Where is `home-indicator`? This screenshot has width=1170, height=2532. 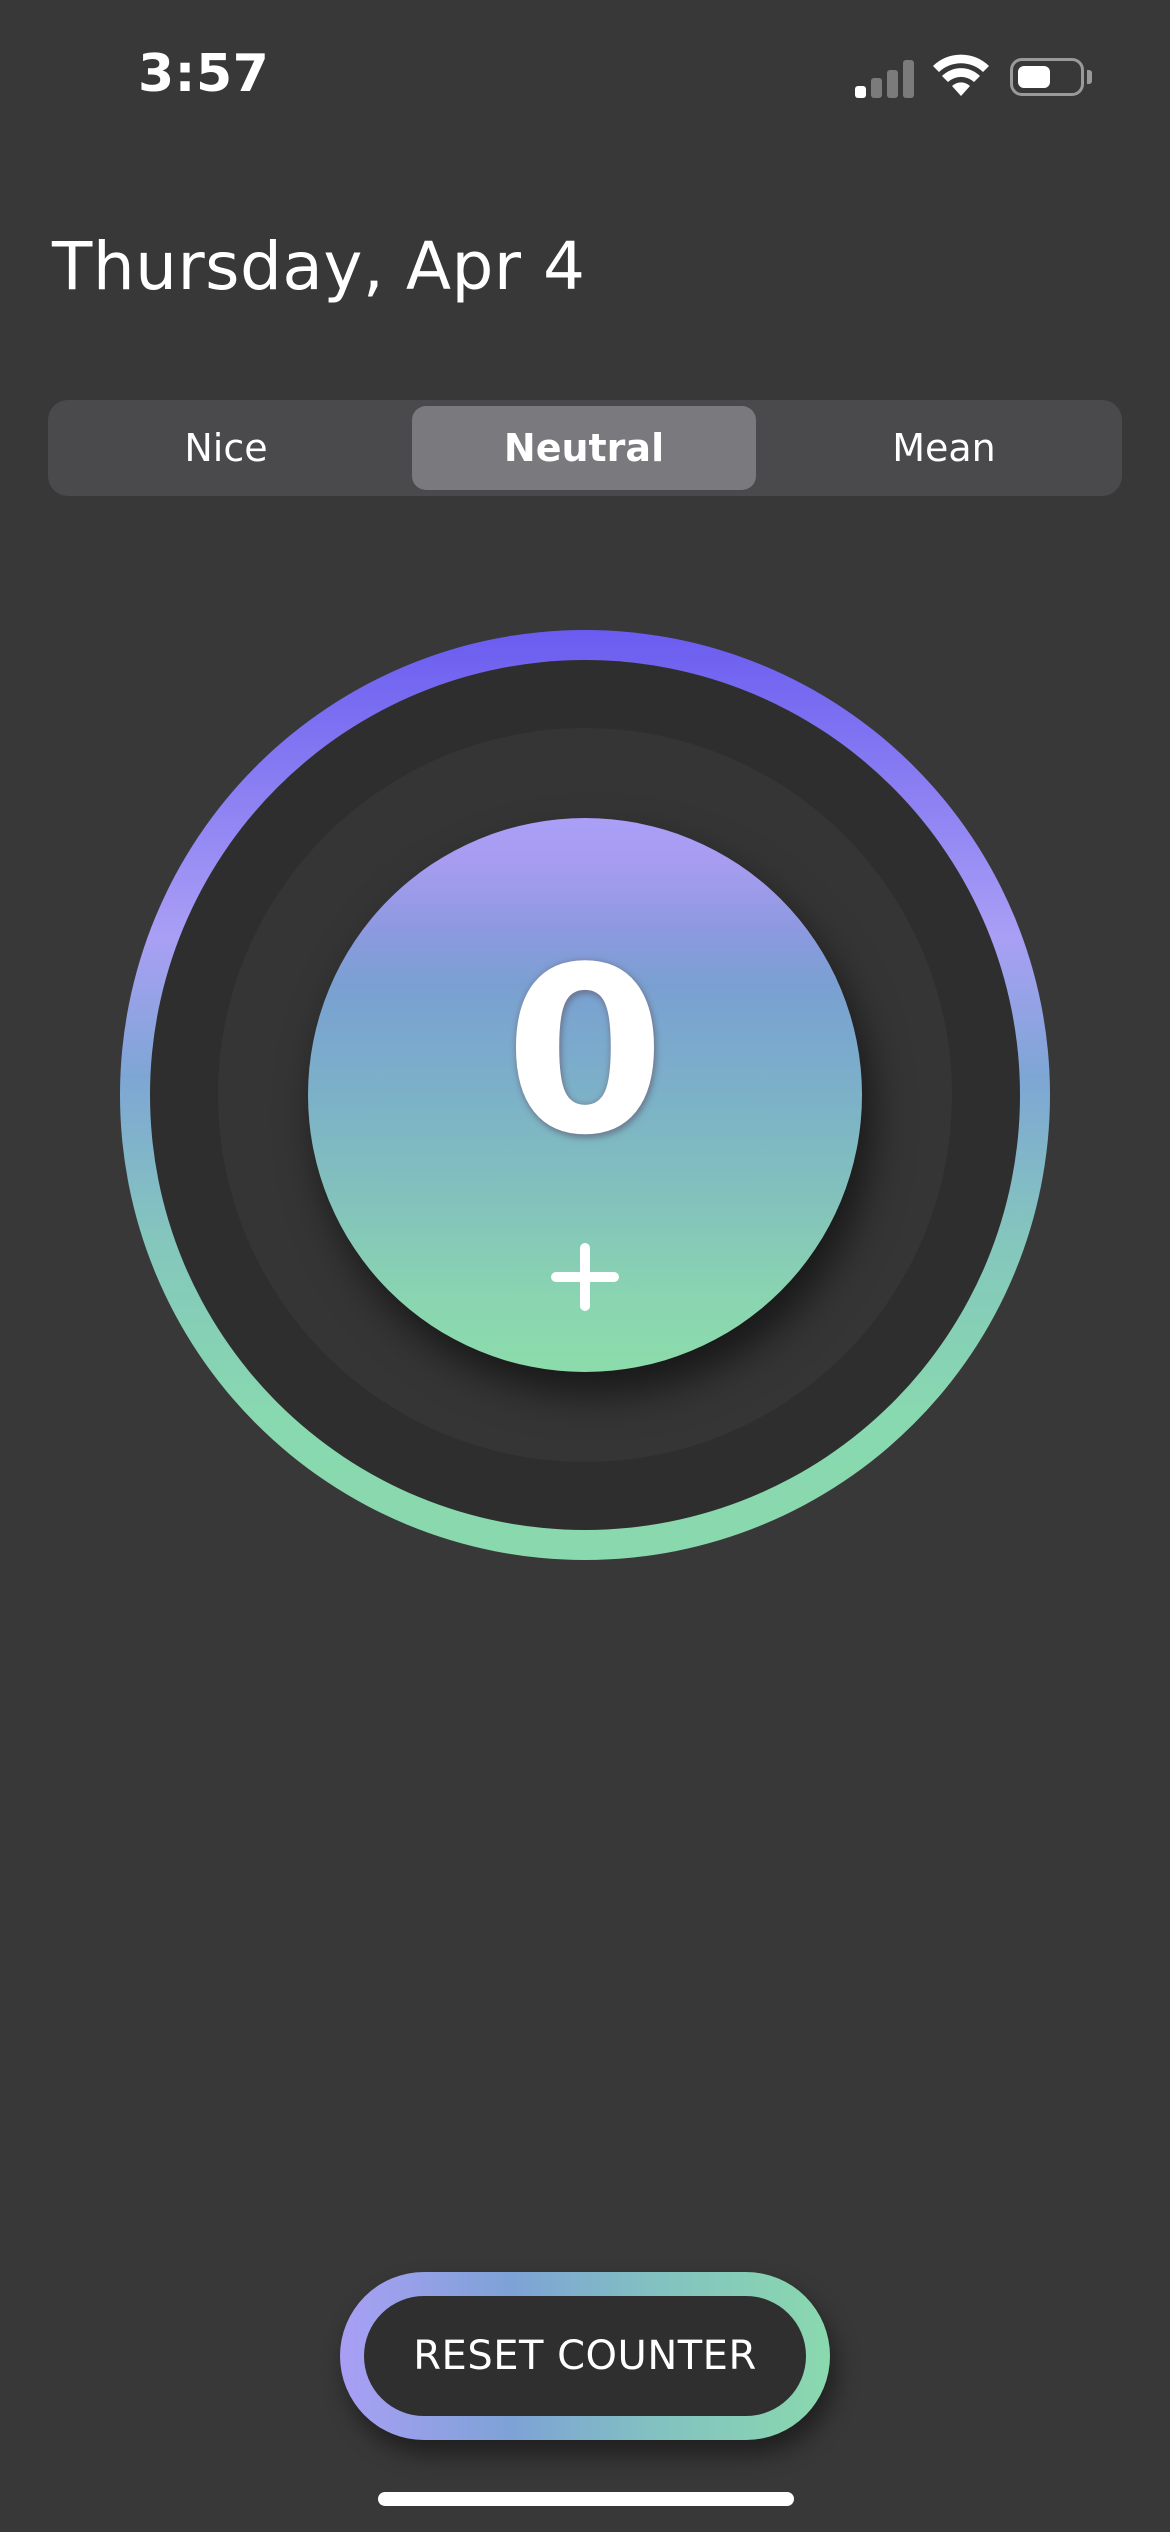 home-indicator is located at coordinates (586, 2499).